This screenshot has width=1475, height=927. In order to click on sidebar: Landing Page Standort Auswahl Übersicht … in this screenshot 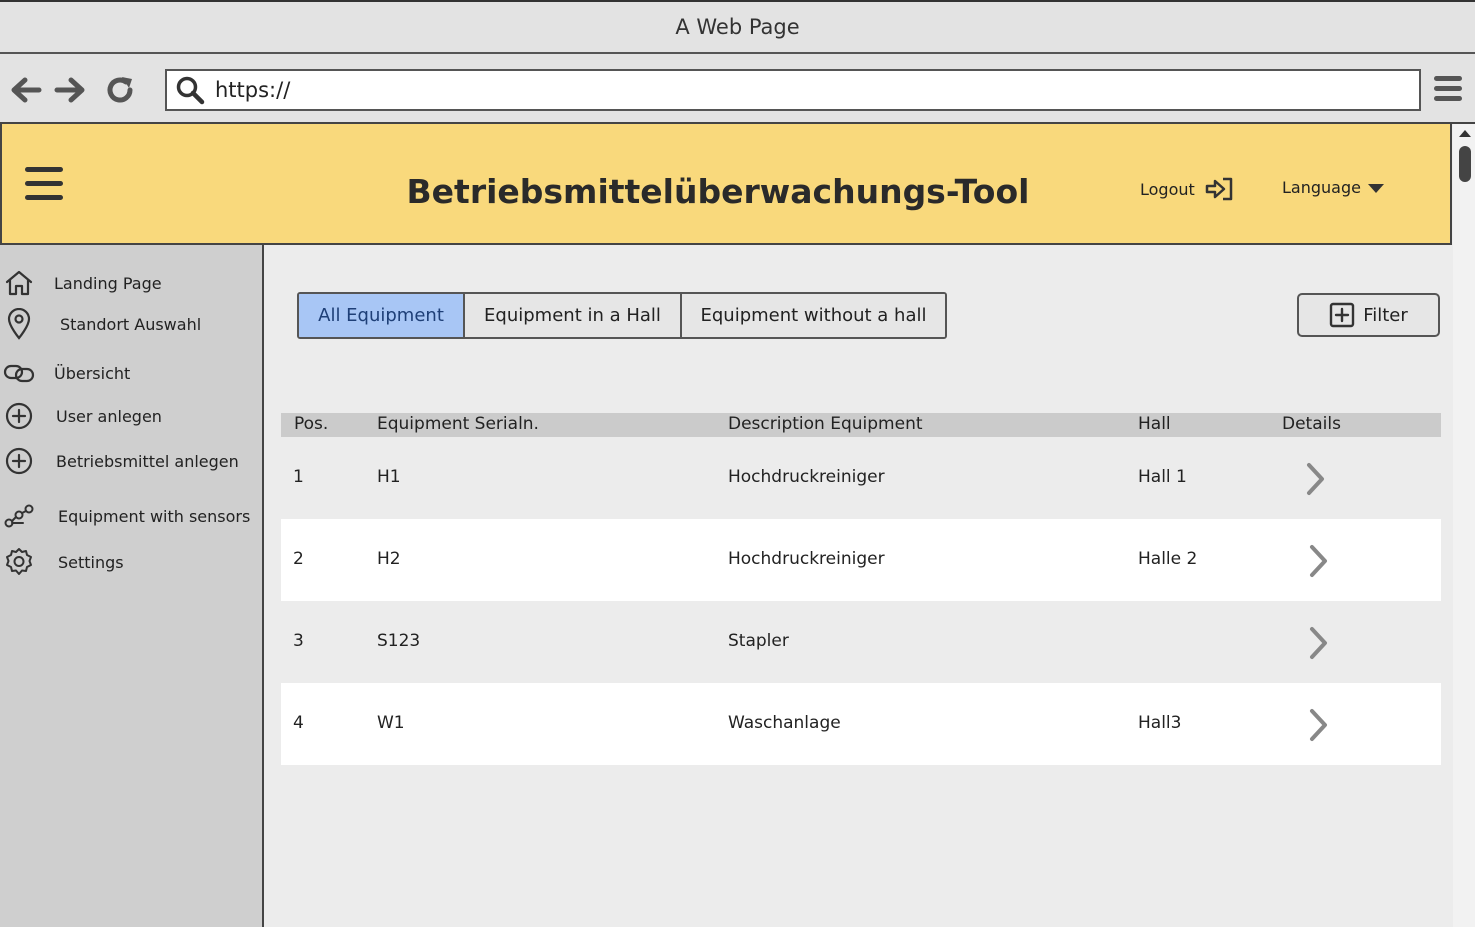, I will do `click(132, 586)`.